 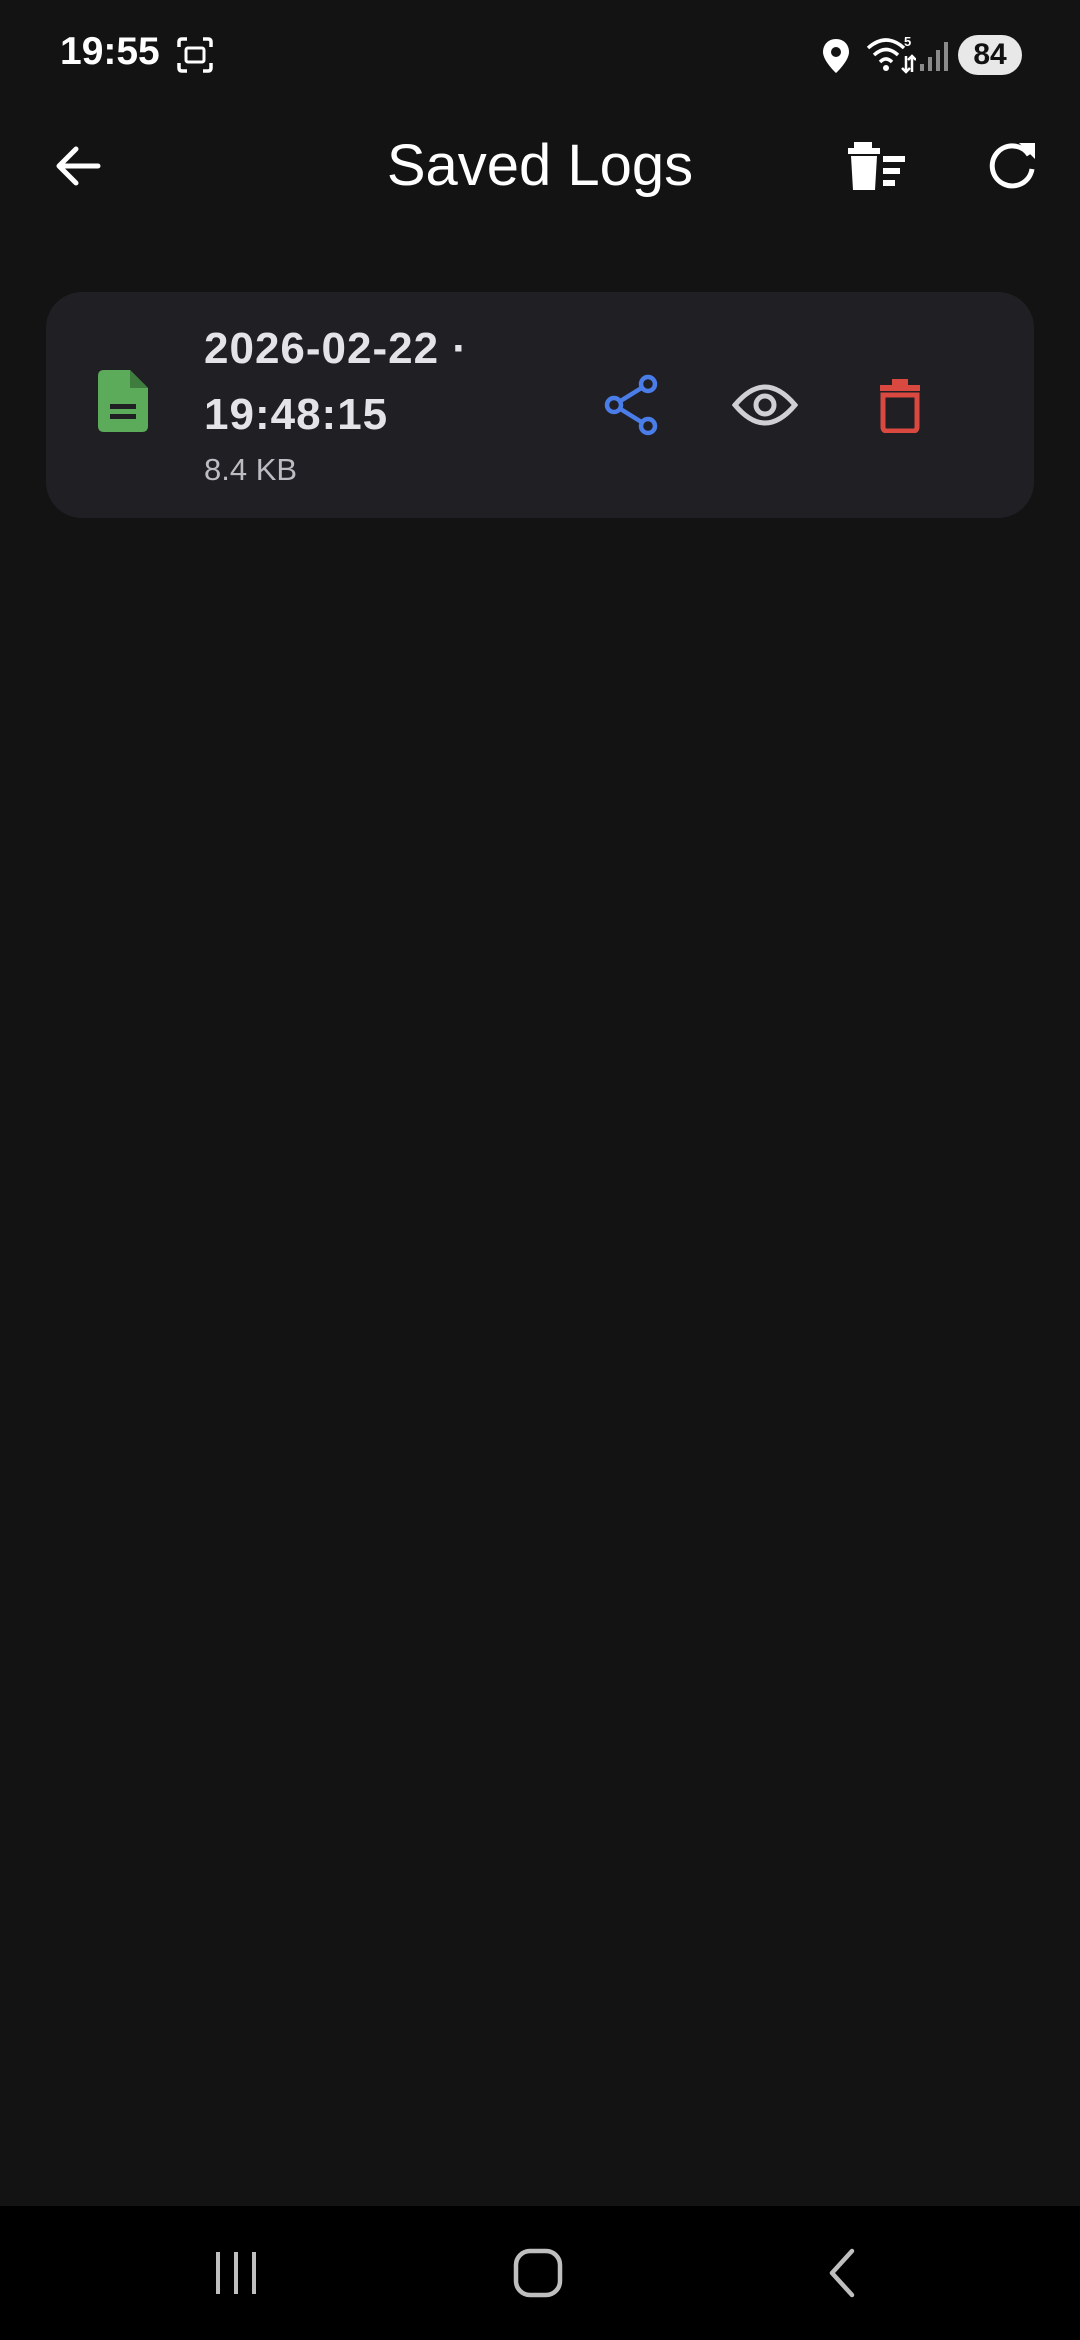 I want to click on home-button, so click(x=538, y=2273).